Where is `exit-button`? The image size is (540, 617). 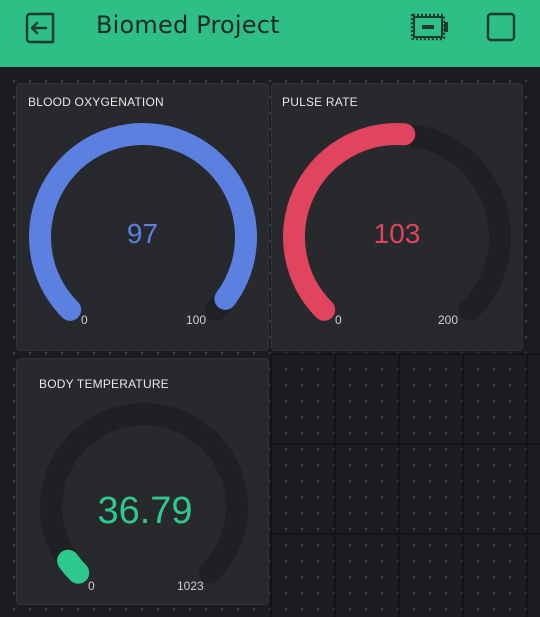 exit-button is located at coordinates (40, 28).